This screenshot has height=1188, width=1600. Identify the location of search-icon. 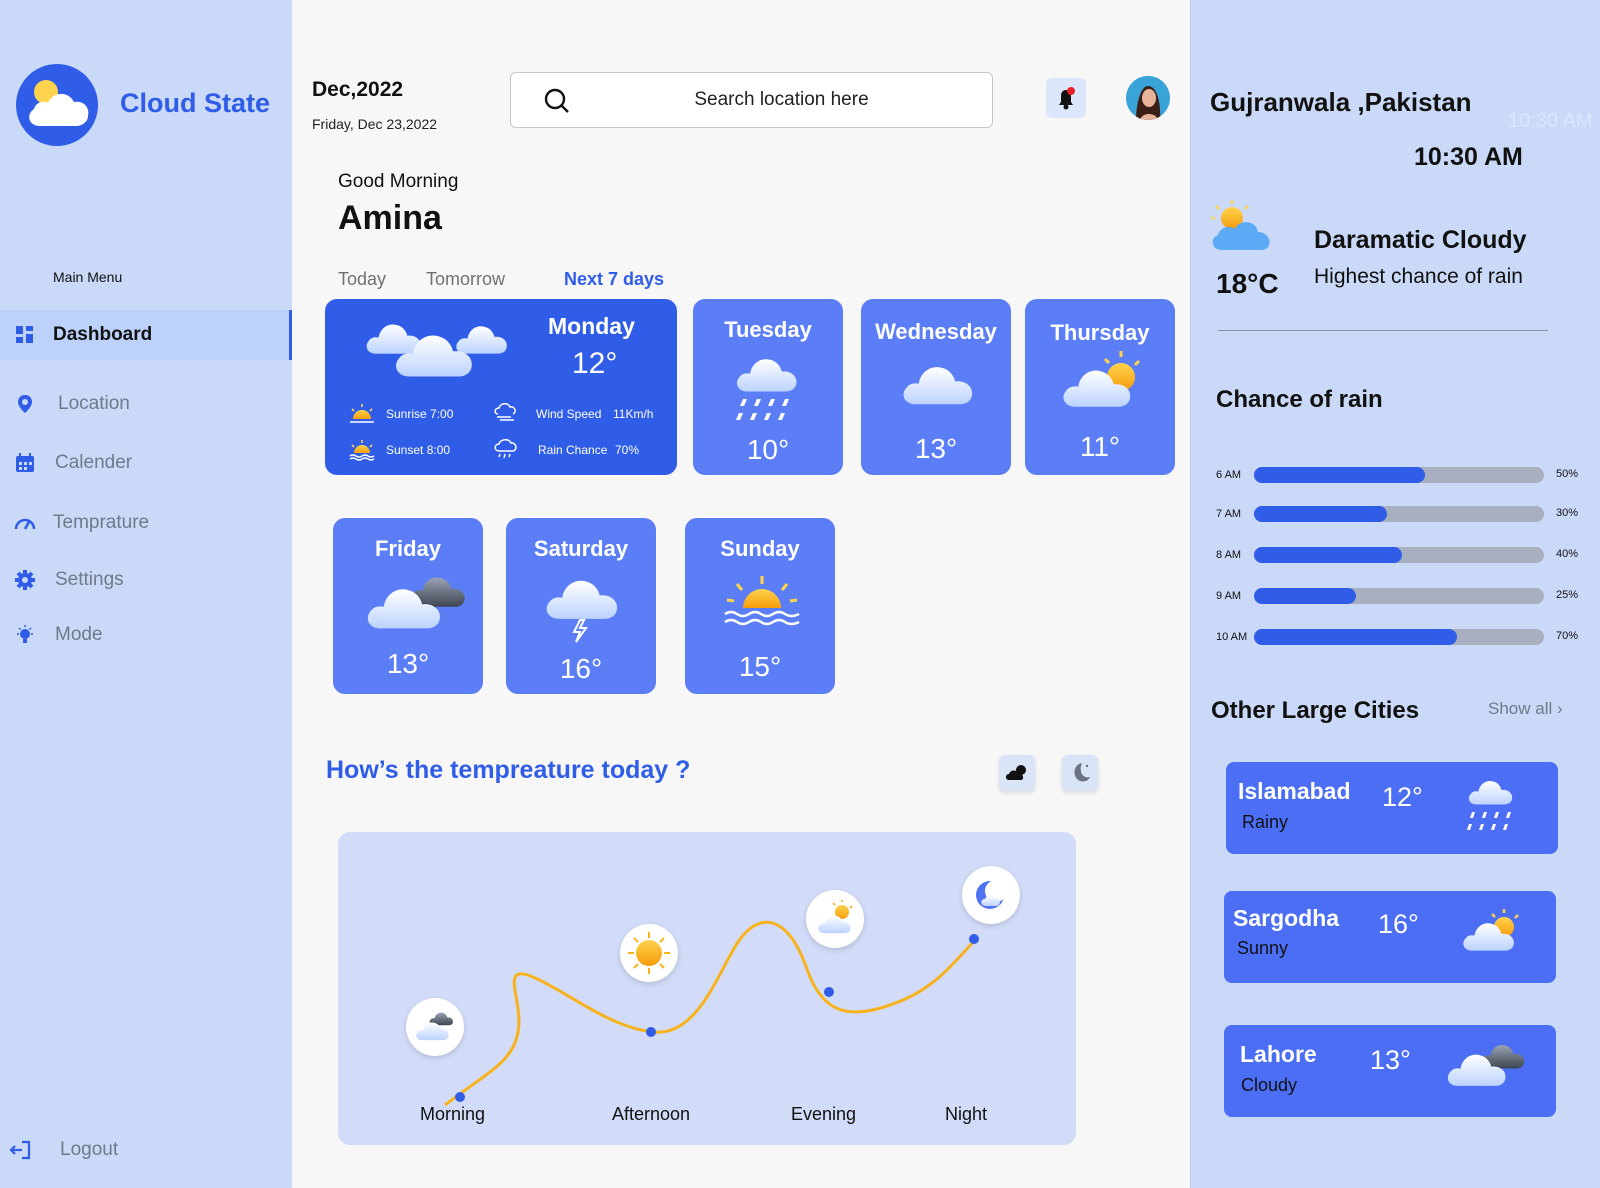
(556, 100).